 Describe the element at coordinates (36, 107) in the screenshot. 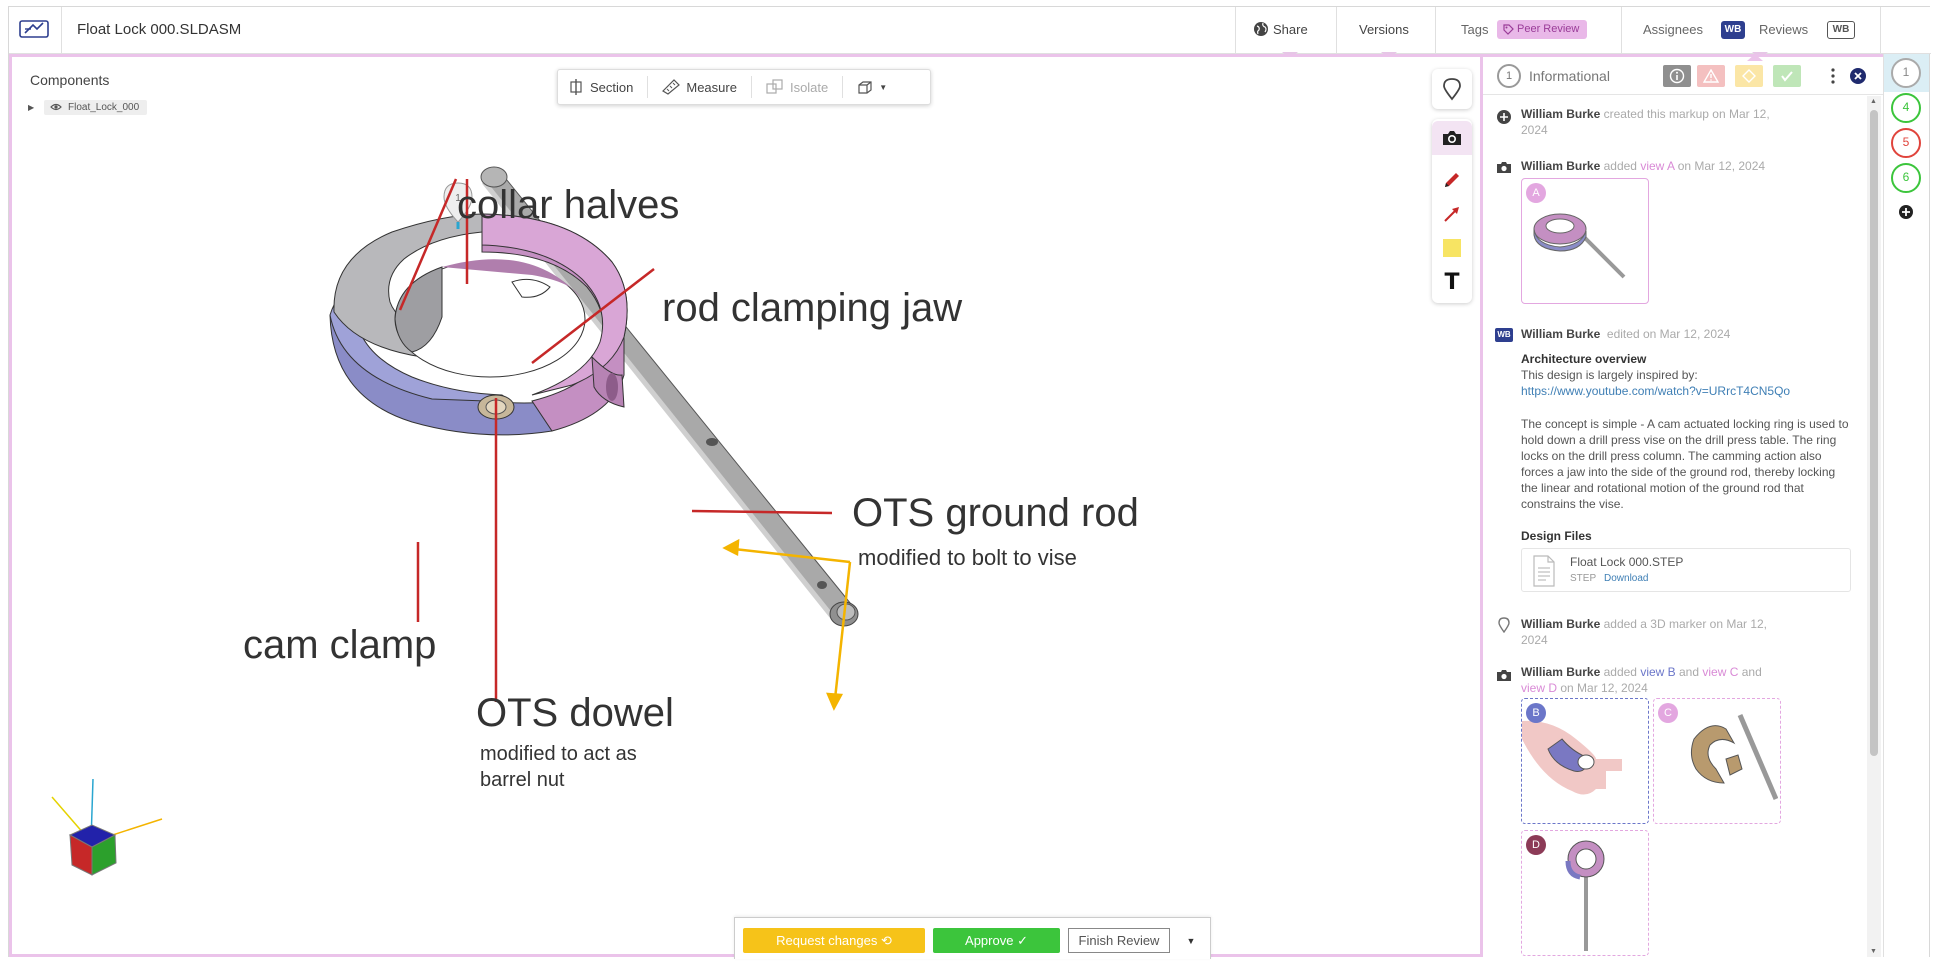

I see `expand-caret-icon: ▶` at that location.